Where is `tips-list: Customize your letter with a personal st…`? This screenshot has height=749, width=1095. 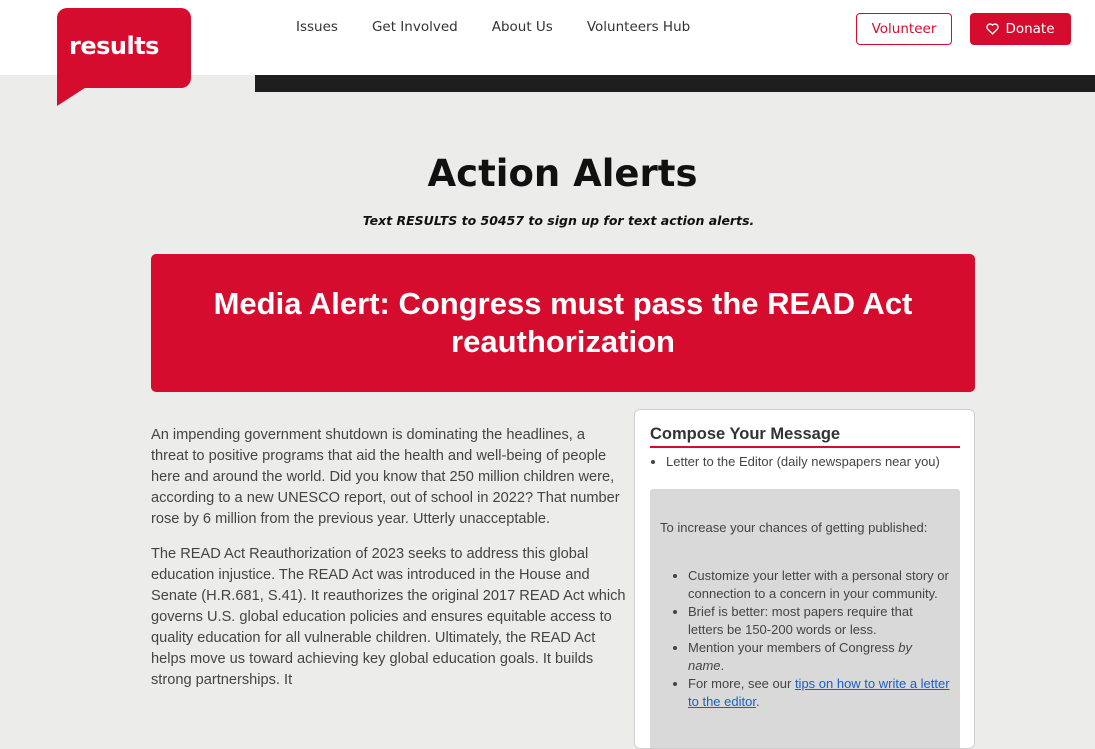 tips-list: Customize your letter with a personal st… is located at coordinates (805, 639).